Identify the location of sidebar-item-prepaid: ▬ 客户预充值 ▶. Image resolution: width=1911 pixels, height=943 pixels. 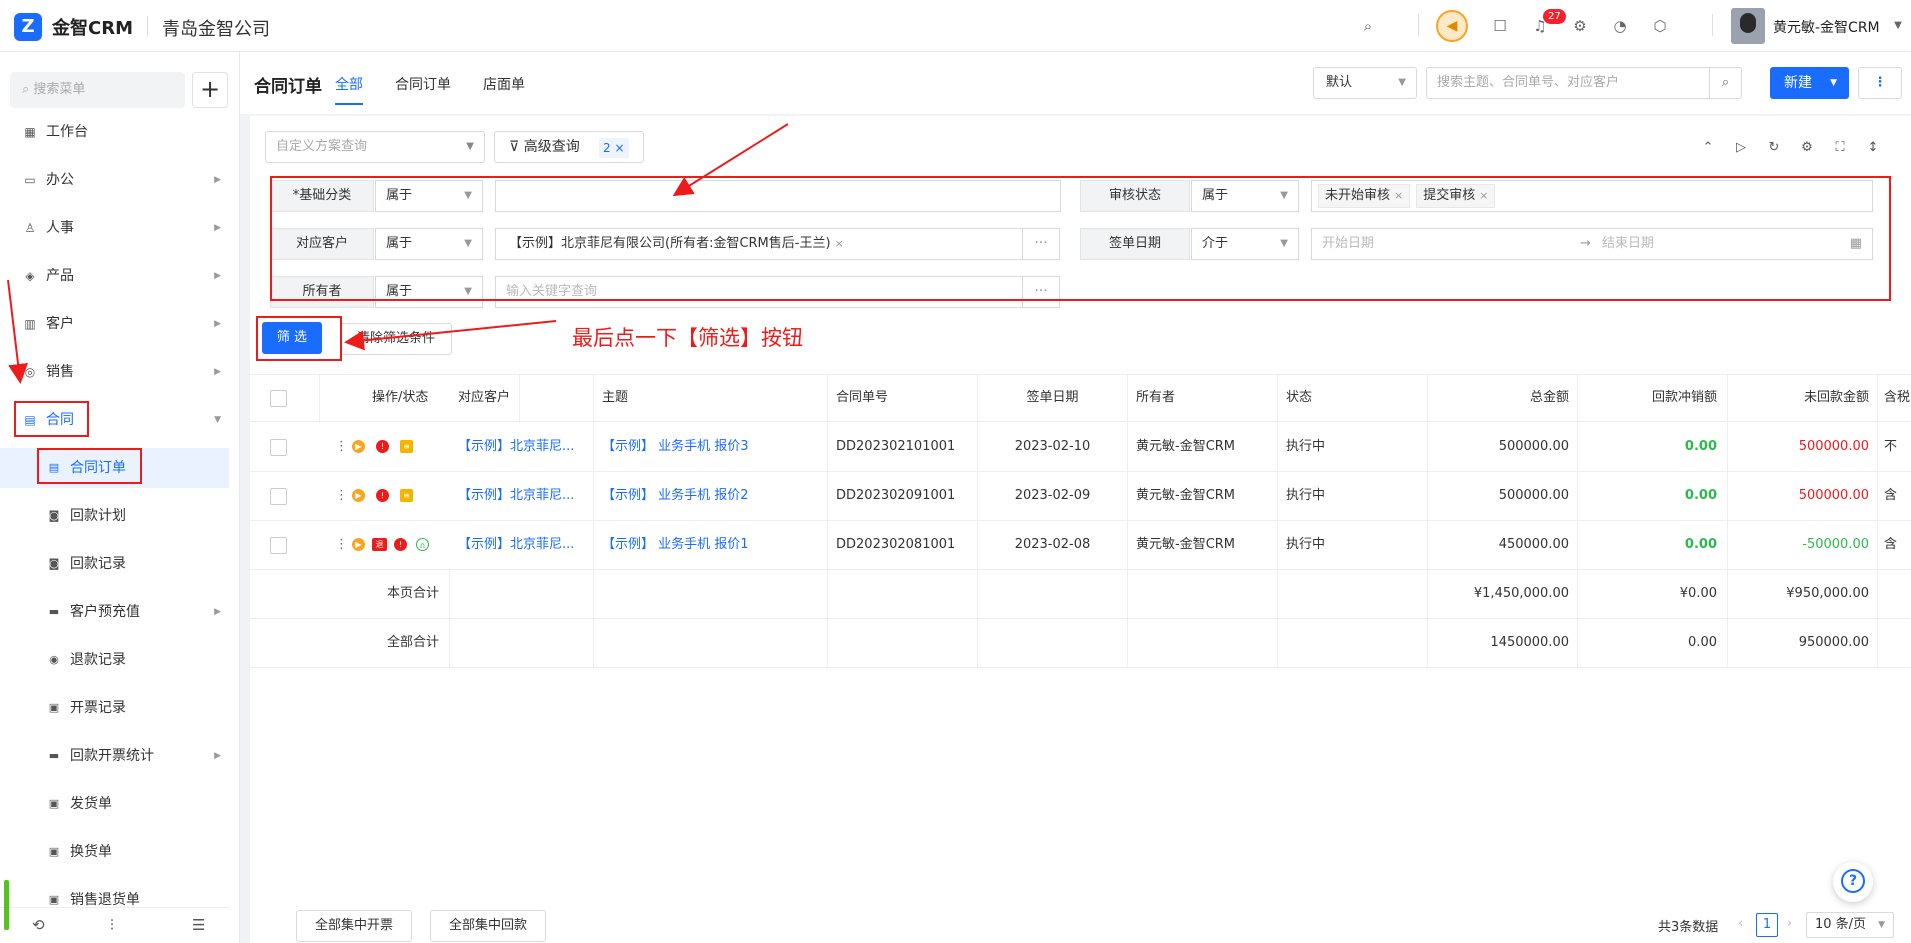
(114, 612).